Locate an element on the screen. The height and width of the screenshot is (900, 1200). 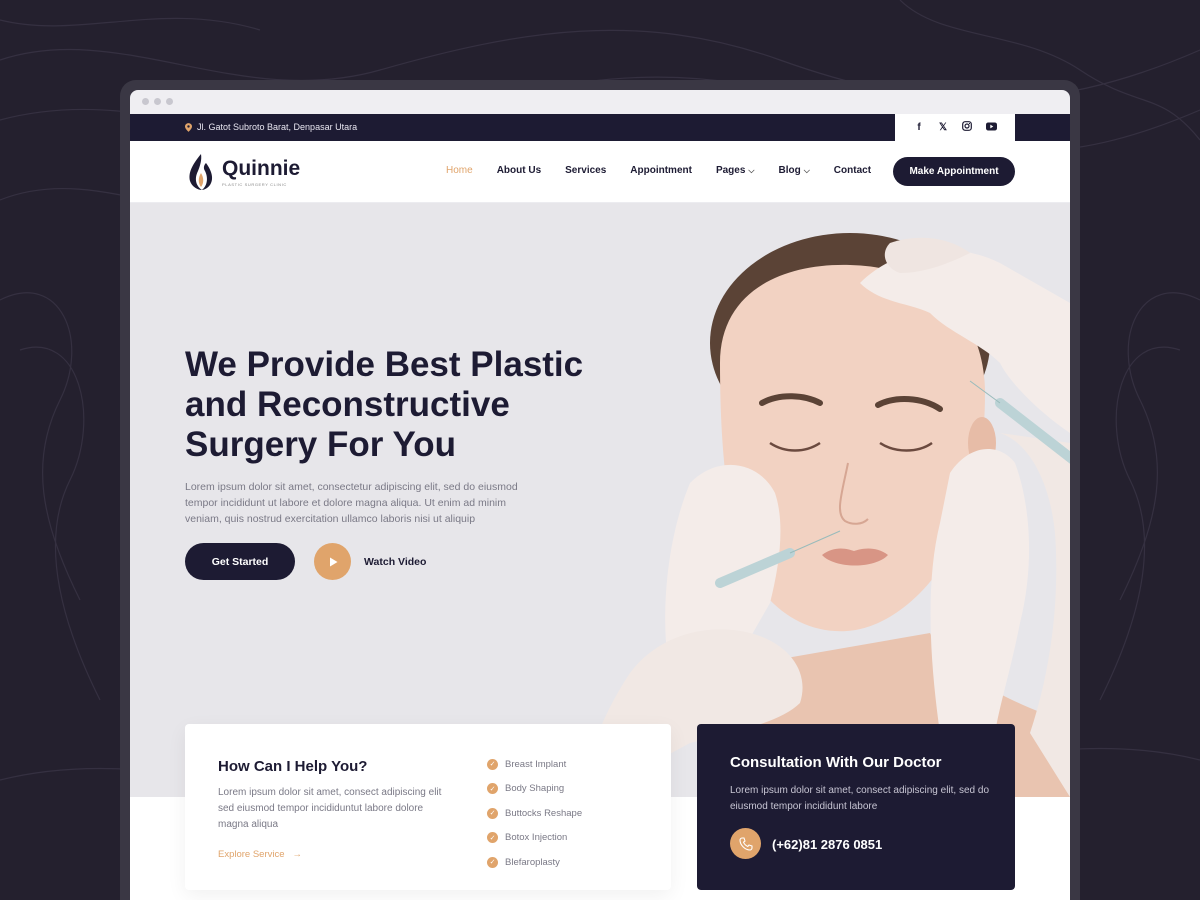
nav-services: Services is located at coordinates (585, 170).